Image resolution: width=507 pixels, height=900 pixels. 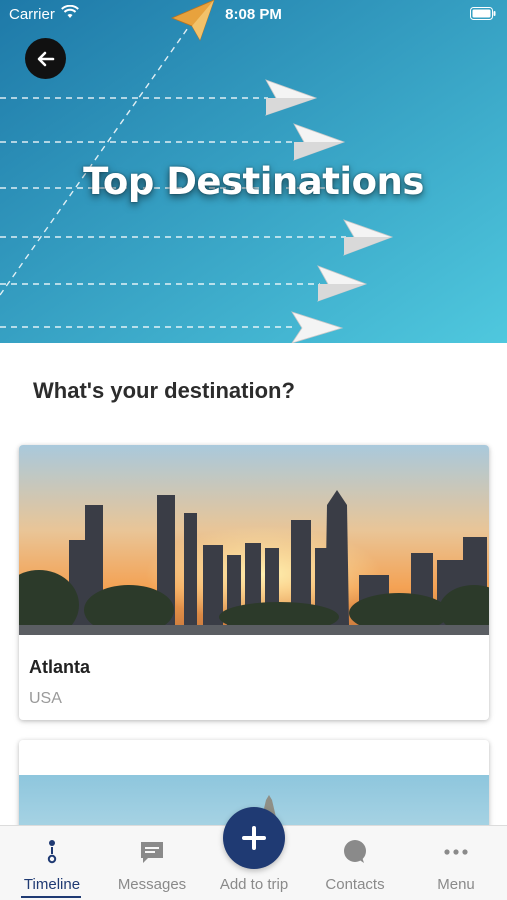 I want to click on tab-timeline: Timeline, so click(x=52, y=863).